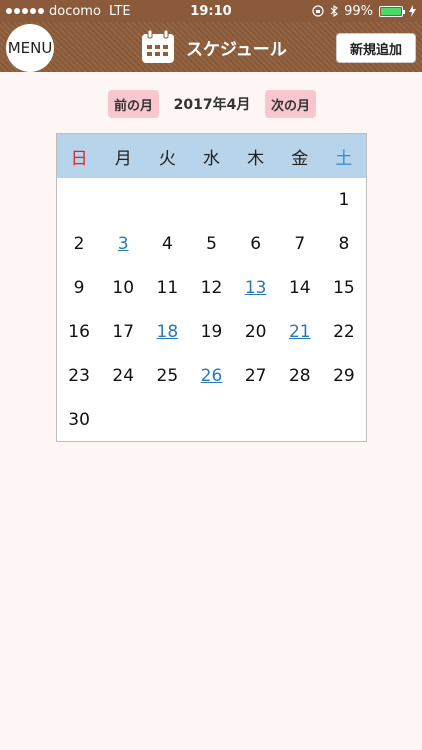 This screenshot has width=422, height=750. What do you see at coordinates (344, 158) in the screenshot?
I see `weekday-sat: 土` at bounding box center [344, 158].